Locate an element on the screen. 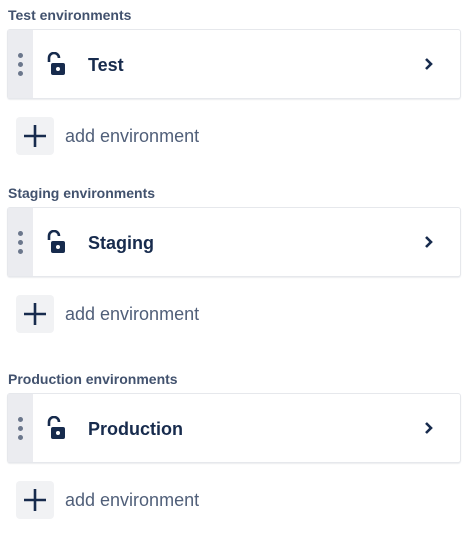  section-header: Staging environments is located at coordinates (82, 193).